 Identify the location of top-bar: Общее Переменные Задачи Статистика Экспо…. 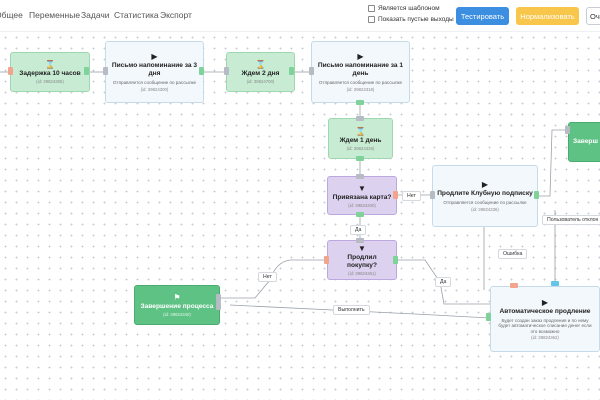
(300, 16).